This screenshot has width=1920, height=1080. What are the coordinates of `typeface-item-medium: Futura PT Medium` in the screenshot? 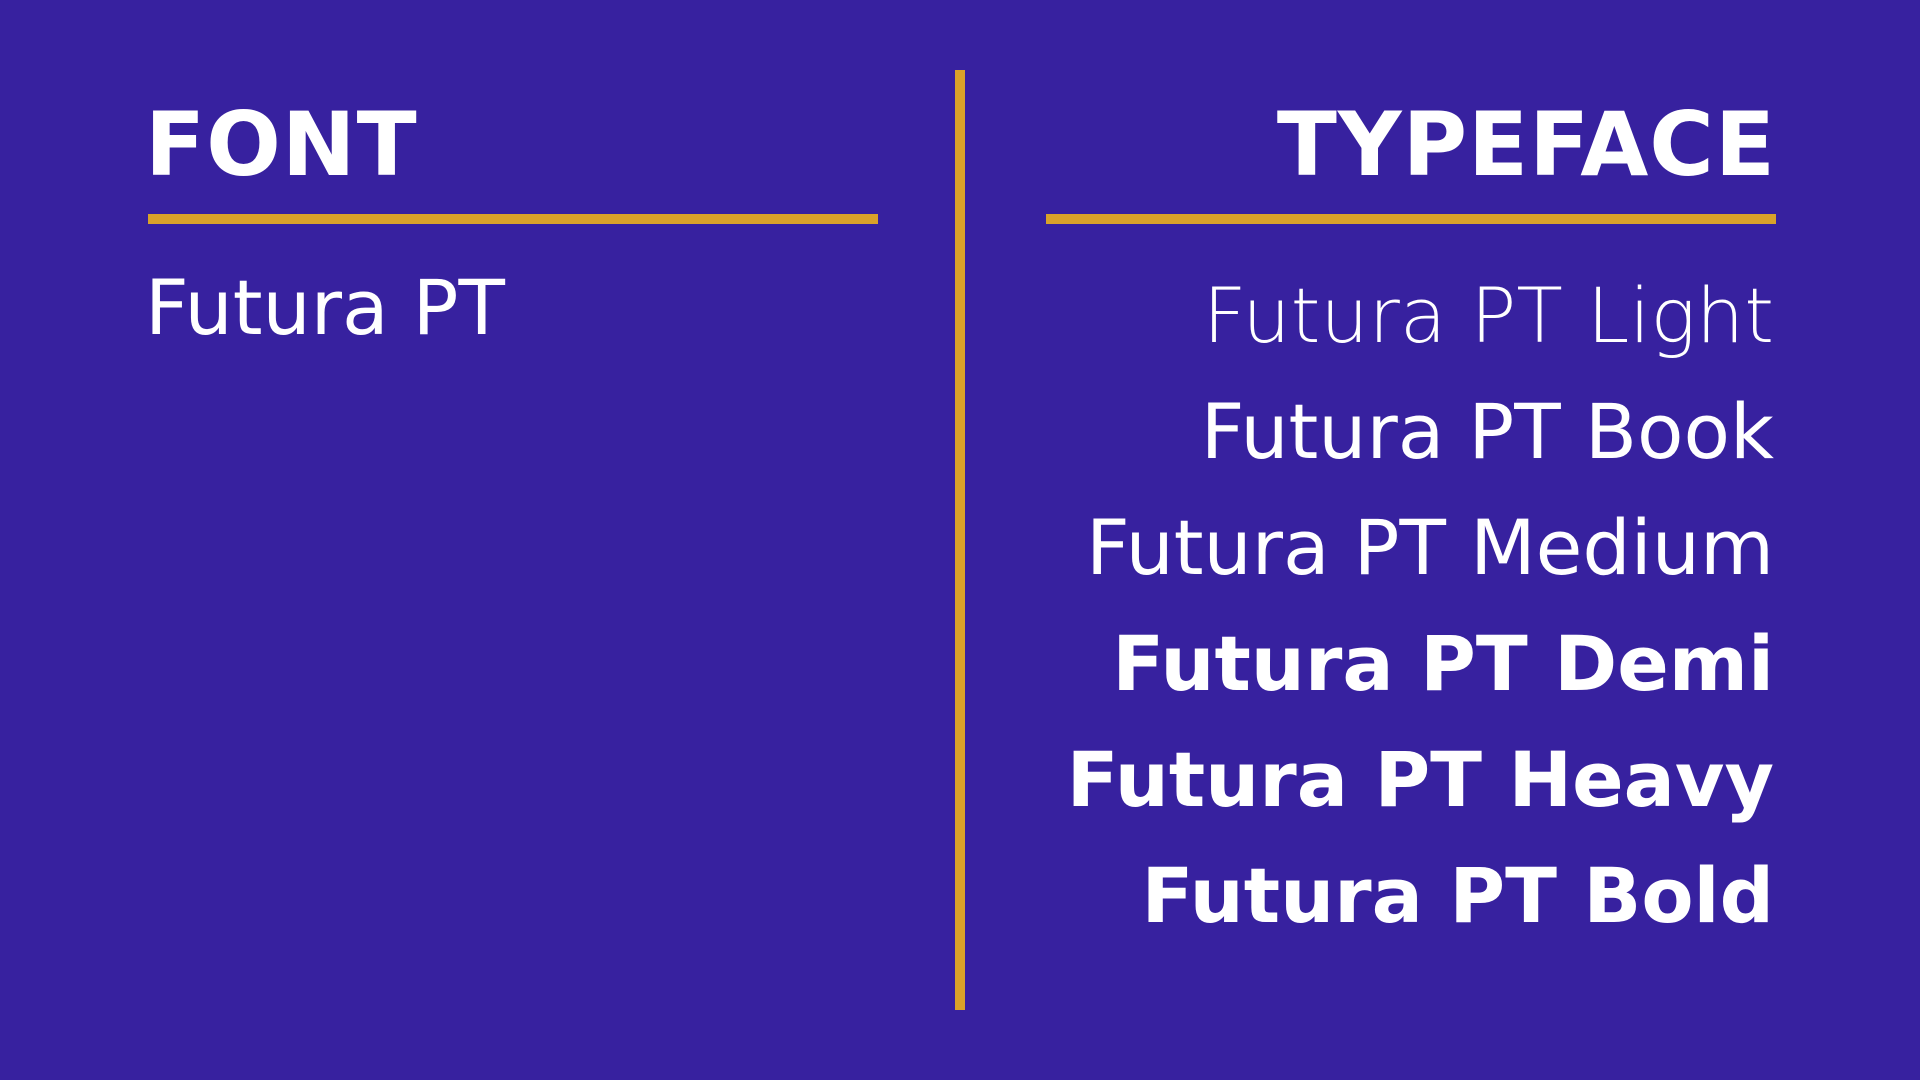 It's located at (1430, 547).